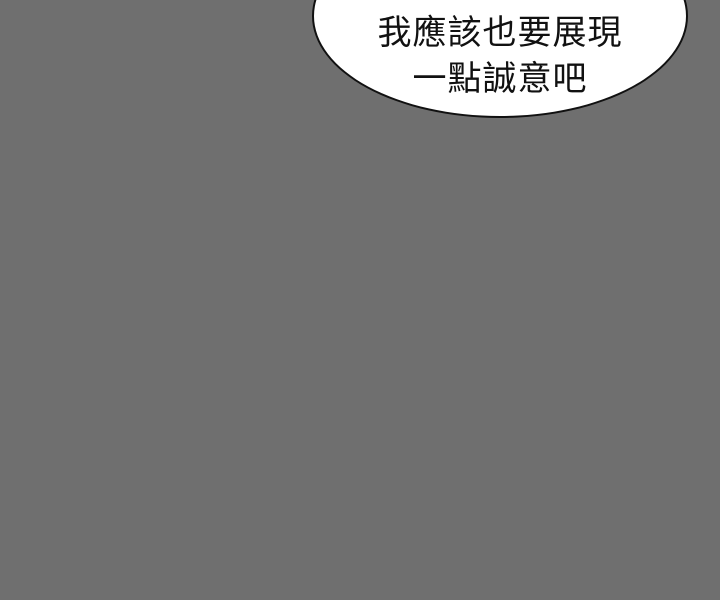 This screenshot has width=720, height=600. I want to click on speech-line-2: 一點誠意吧, so click(500, 79).